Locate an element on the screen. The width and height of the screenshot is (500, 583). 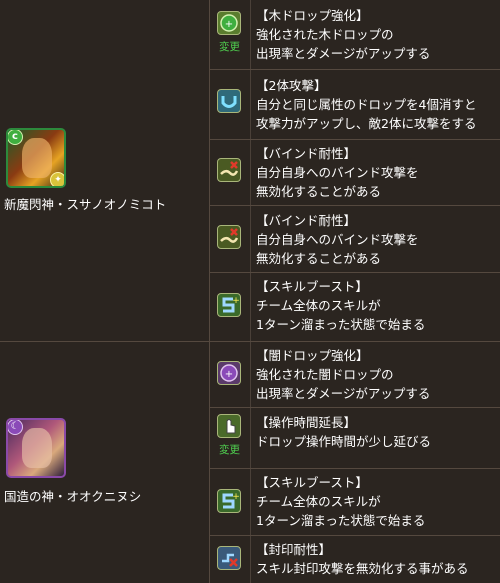
two-pronged-attack-icon is located at coordinates (229, 101).